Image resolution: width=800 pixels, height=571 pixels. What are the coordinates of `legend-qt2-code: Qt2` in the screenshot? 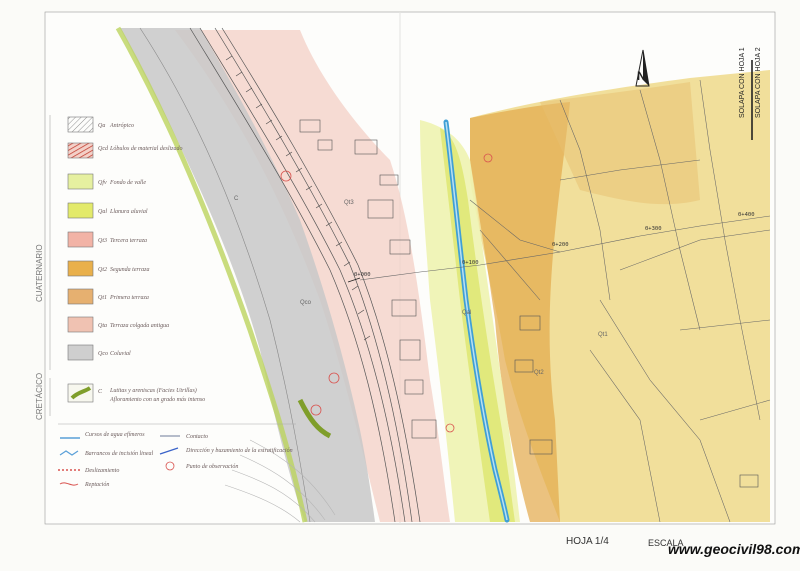 It's located at (102, 270).